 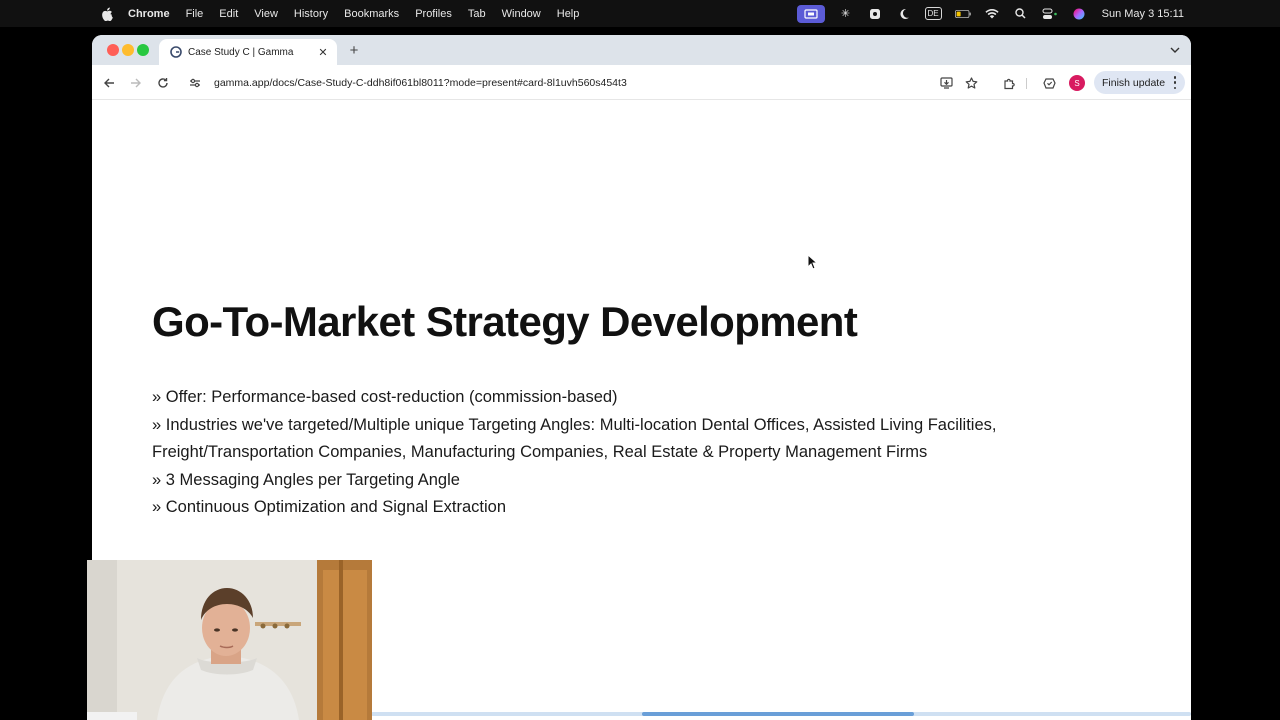 I want to click on menu-bookmarks: Bookmarks, so click(x=371, y=14).